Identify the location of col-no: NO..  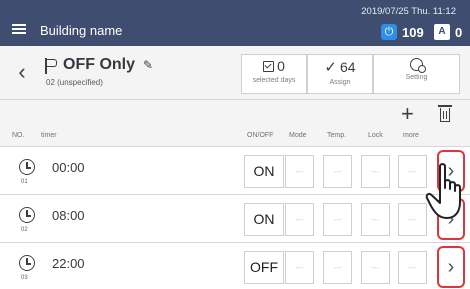
(18, 135).